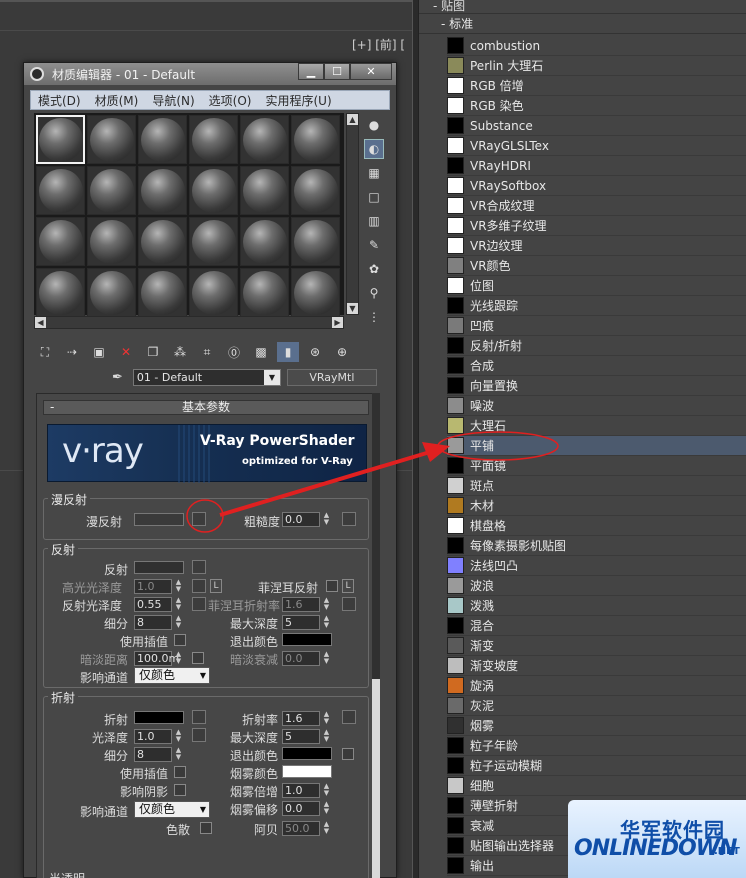 The image size is (746, 878). I want to click on roughness-map-button, so click(349, 519).